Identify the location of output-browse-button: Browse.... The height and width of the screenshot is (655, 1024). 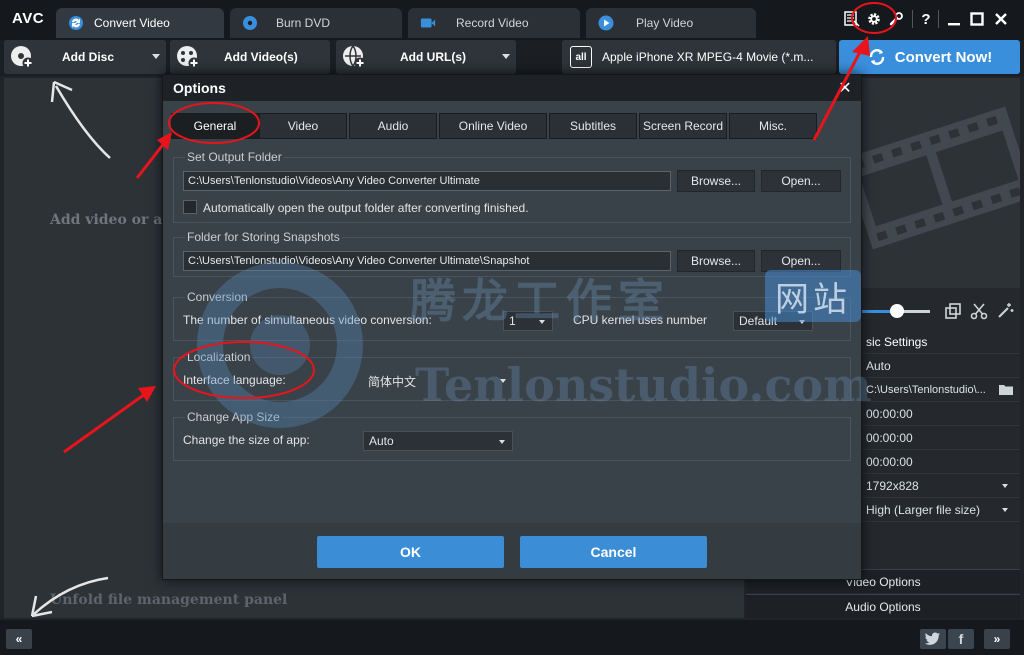
(716, 181).